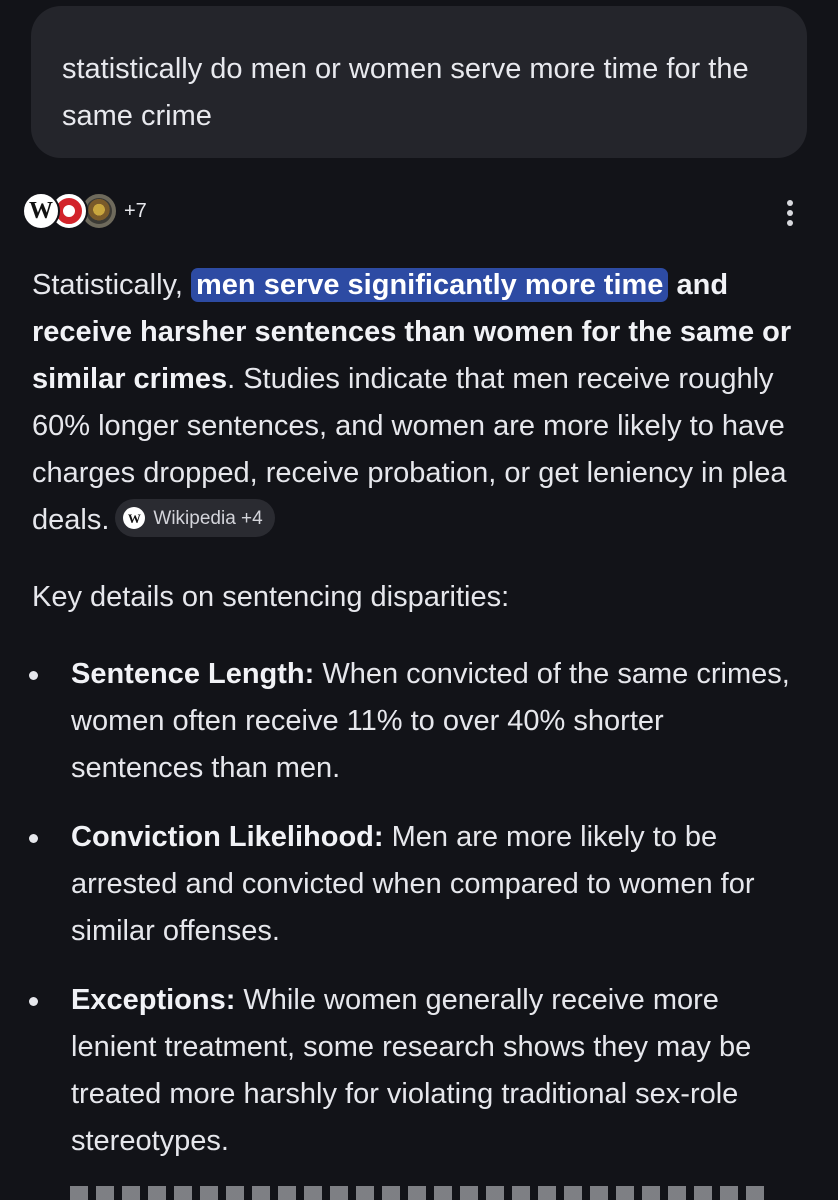 This screenshot has width=838, height=1200. Describe the element at coordinates (271, 597) in the screenshot. I see `details-heading: Key details on sentencing disparities:` at that location.